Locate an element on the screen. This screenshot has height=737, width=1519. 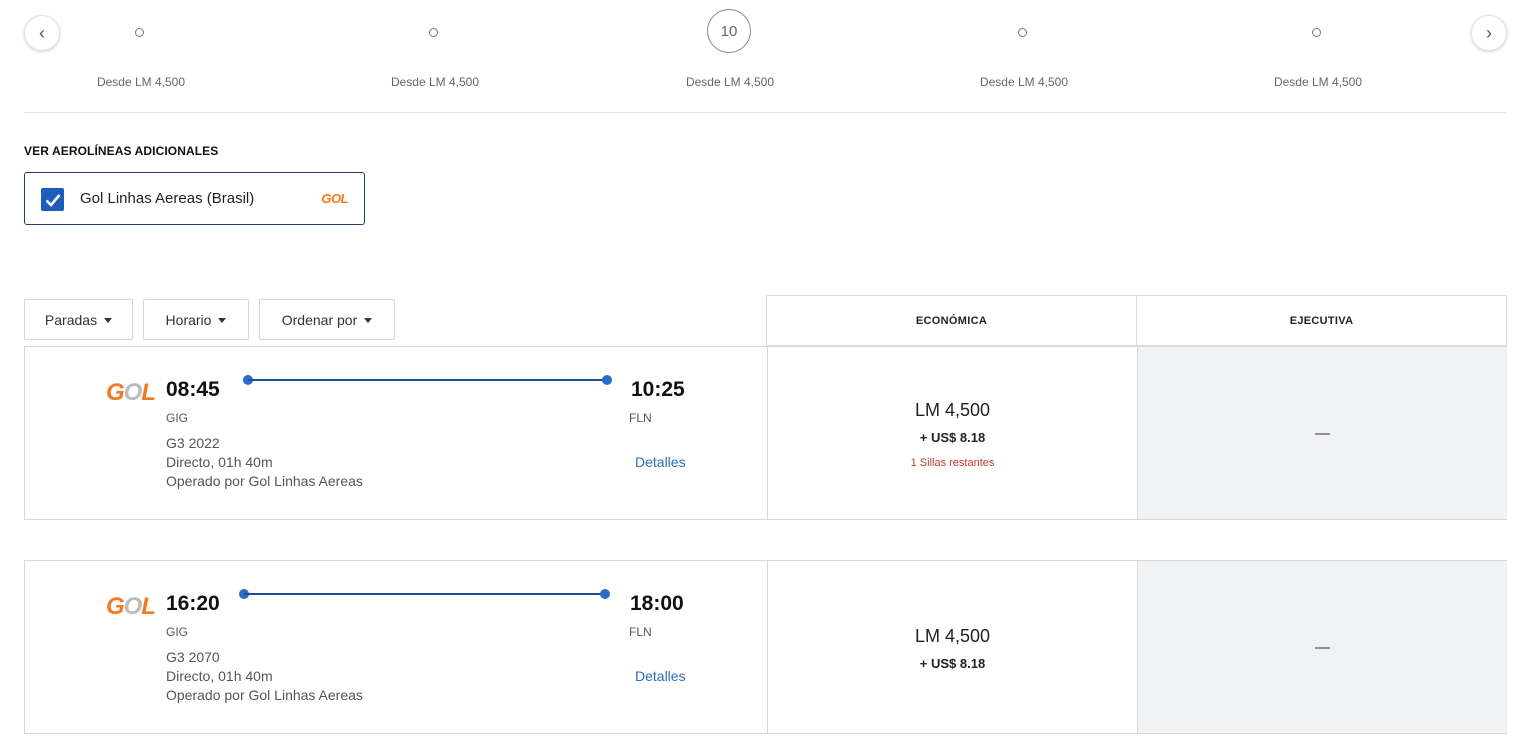
chevron-right-icon: › is located at coordinates (1489, 32).